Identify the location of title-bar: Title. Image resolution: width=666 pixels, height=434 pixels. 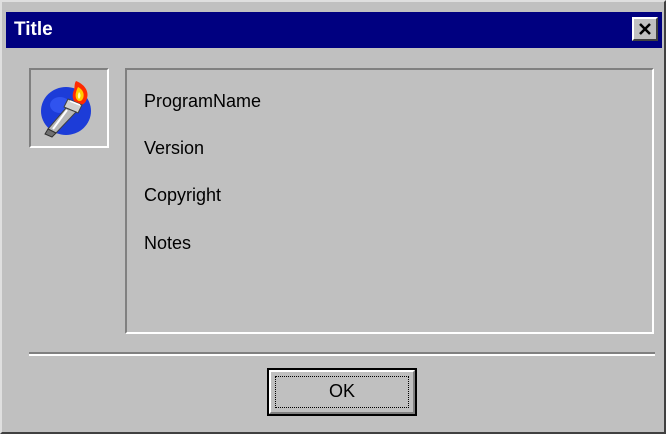
(334, 30).